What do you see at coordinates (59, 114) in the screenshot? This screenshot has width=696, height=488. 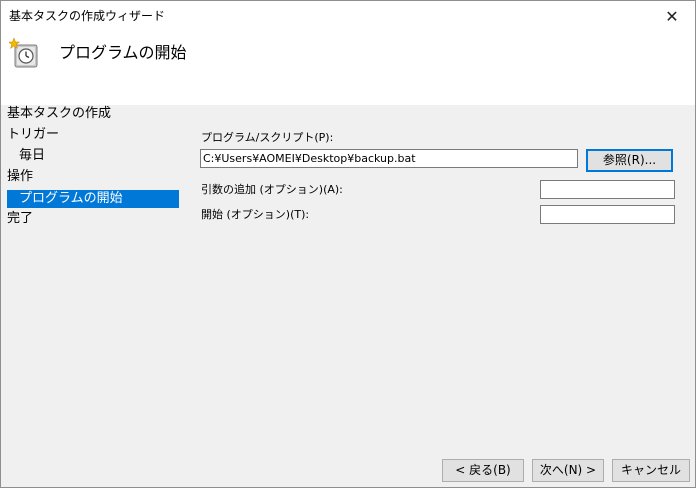 I see `step-create-basic-task: 基本タスクの作成` at bounding box center [59, 114].